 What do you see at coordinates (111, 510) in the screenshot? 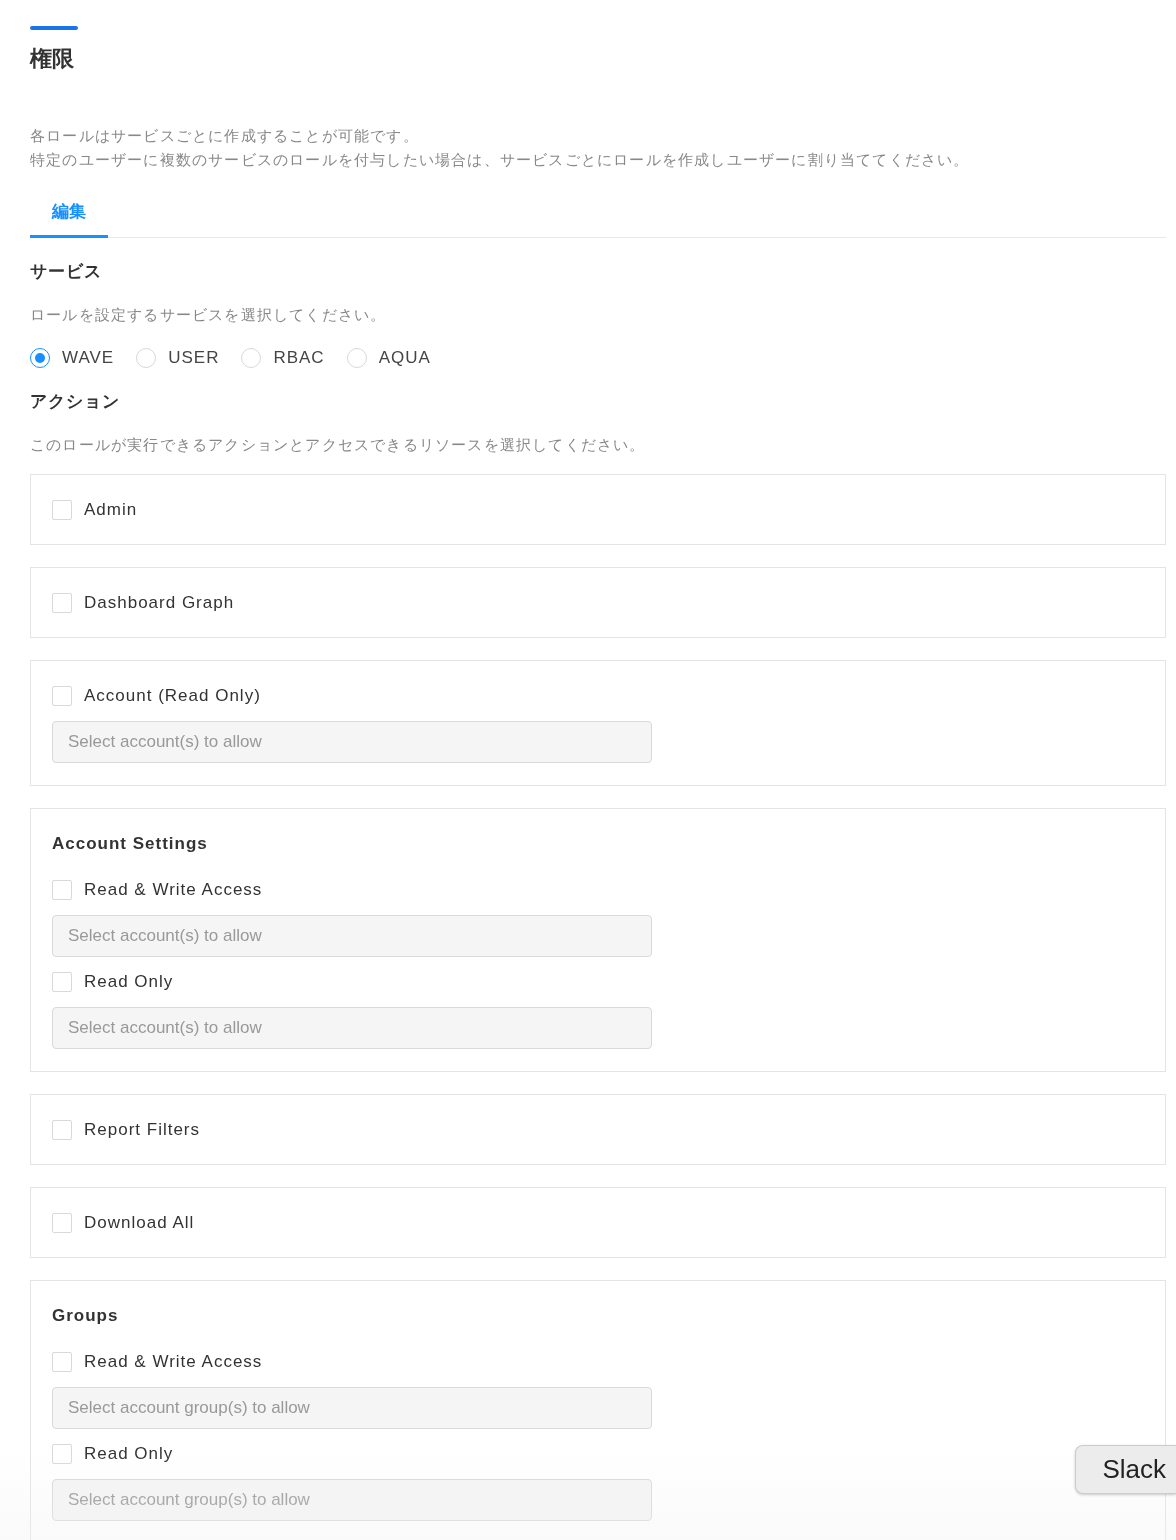
I see `checkbox-label: Admin` at bounding box center [111, 510].